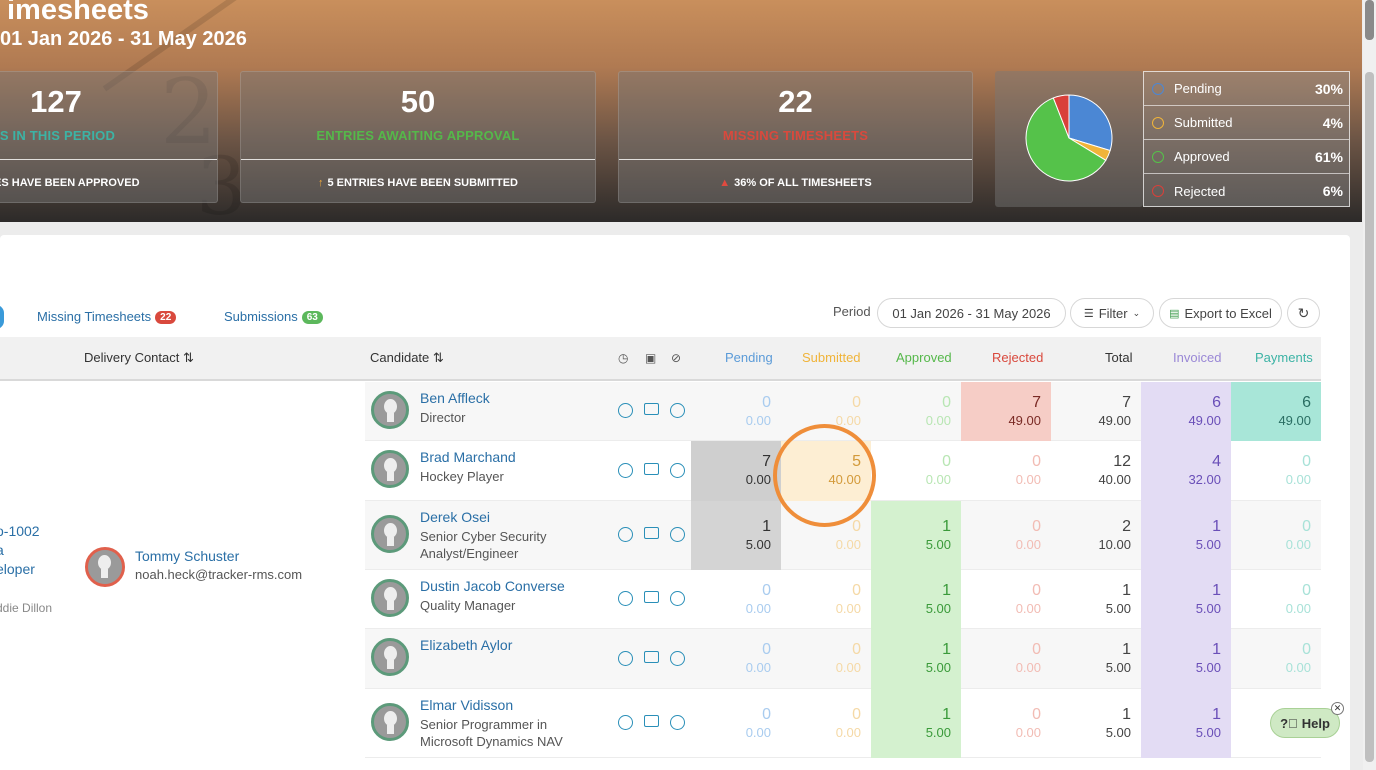 This screenshot has height=770, width=1376. I want to click on candidate-name-link: Elmar Vidisson, so click(466, 705).